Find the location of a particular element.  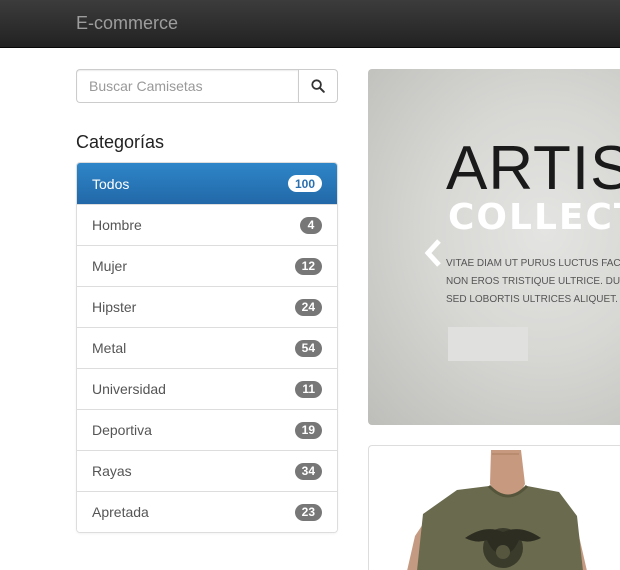

navbar: E-commerce is located at coordinates (310, 24).